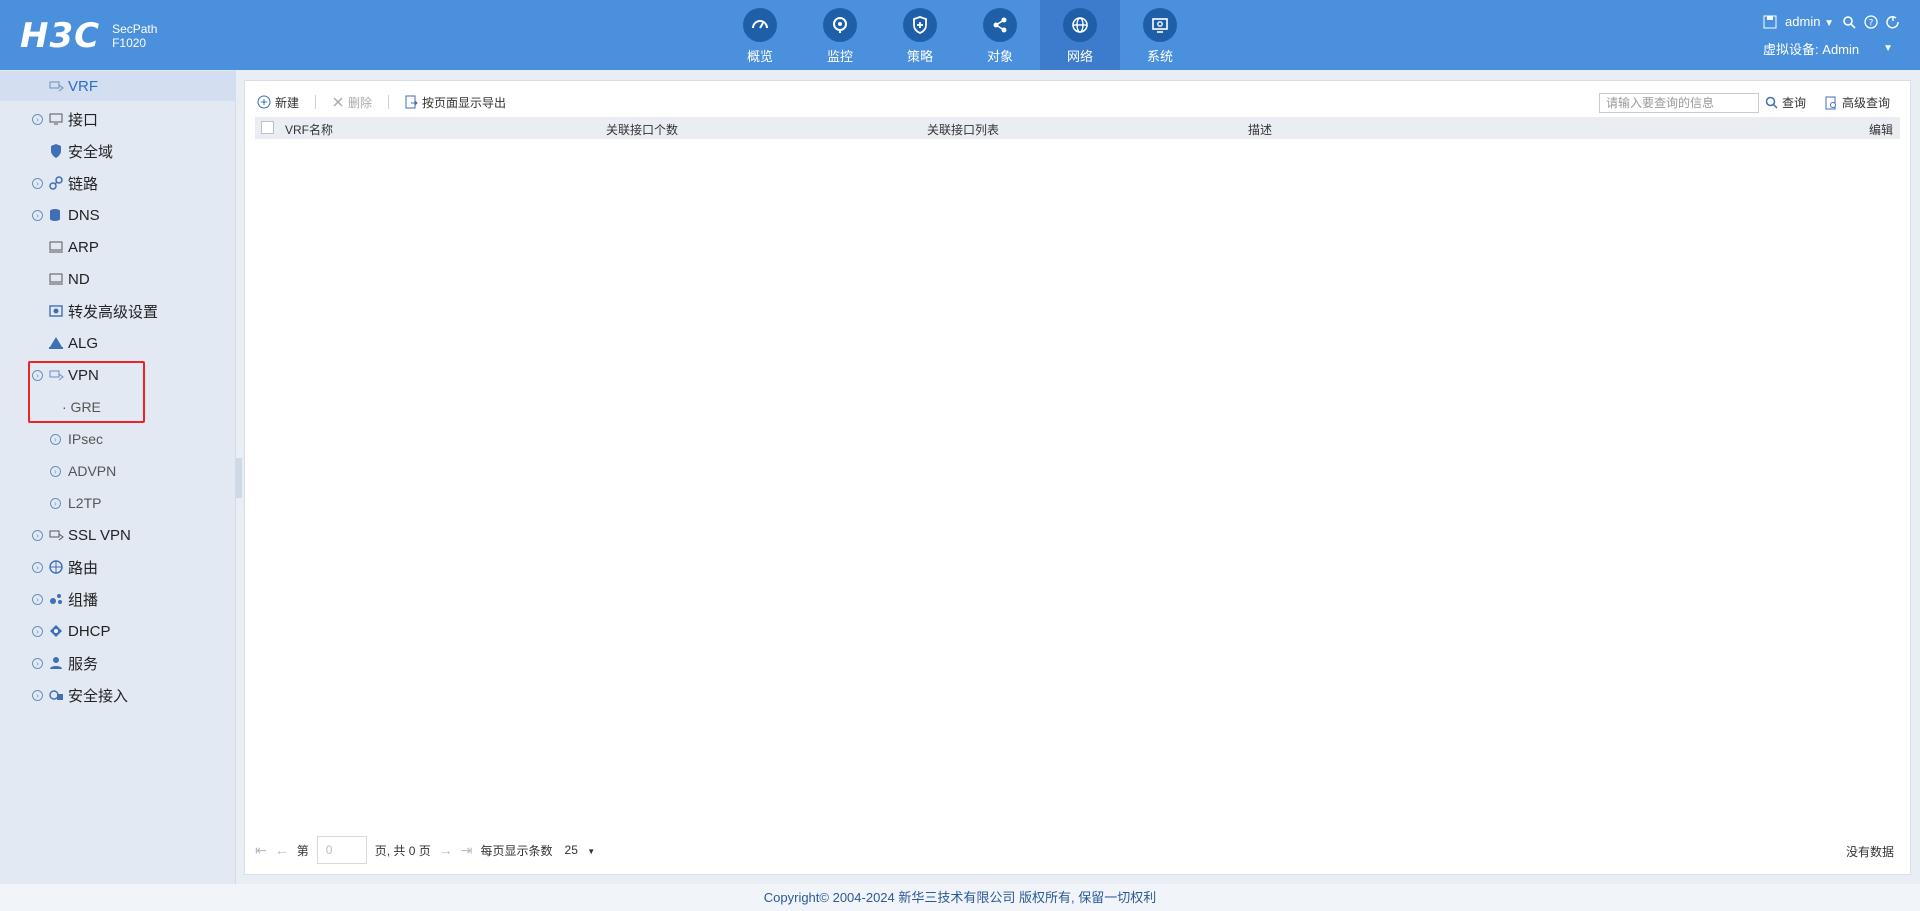 The width and height of the screenshot is (1920, 911). I want to click on sidebar-subitem-label: ADVPN, so click(92, 471).